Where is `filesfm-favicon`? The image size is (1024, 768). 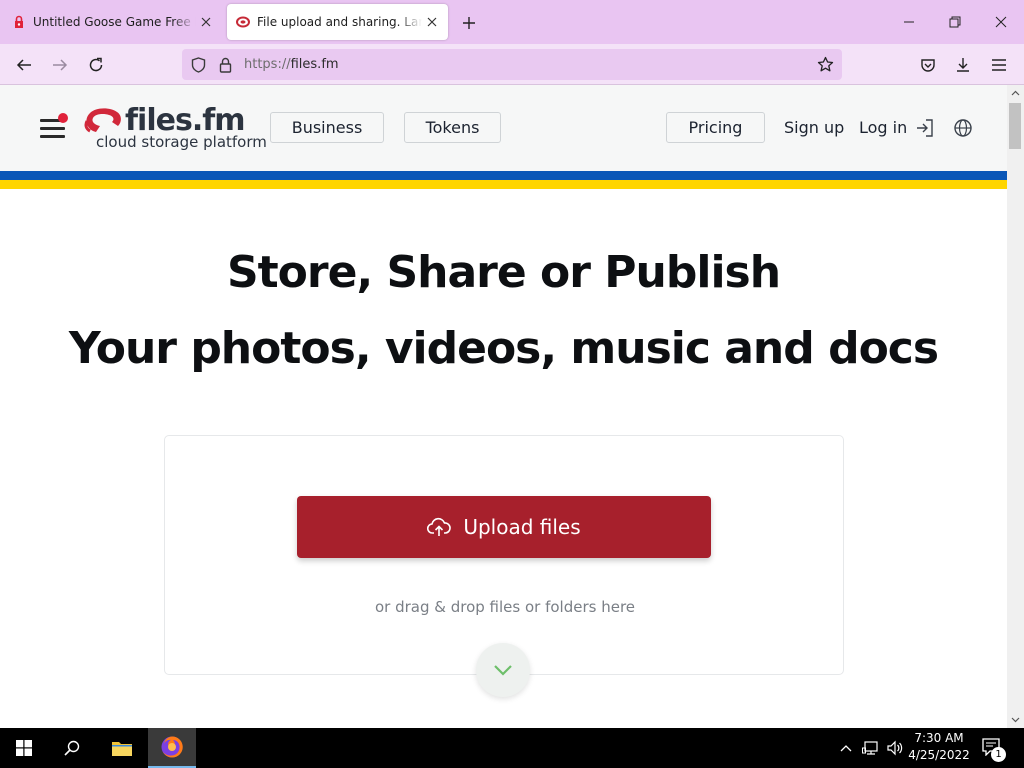 filesfm-favicon is located at coordinates (243, 22).